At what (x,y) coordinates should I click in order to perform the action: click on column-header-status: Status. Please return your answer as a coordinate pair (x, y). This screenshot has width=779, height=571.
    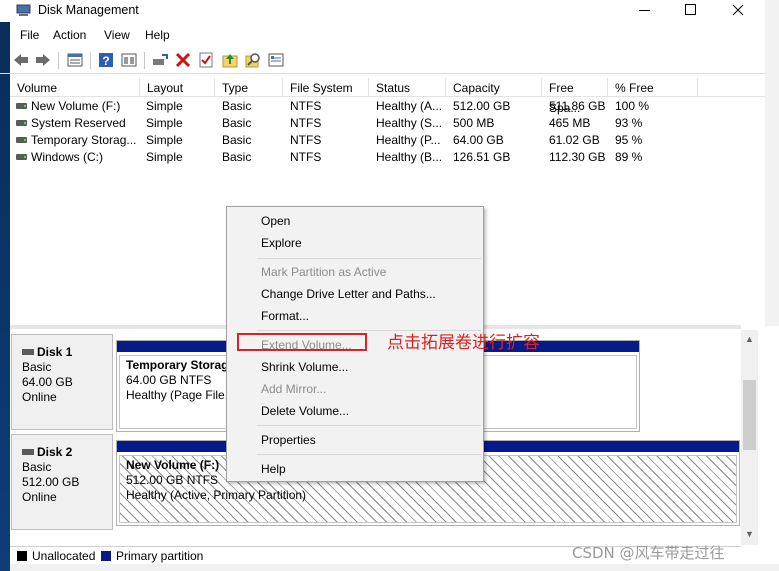
    Looking at the image, I should click on (407, 87).